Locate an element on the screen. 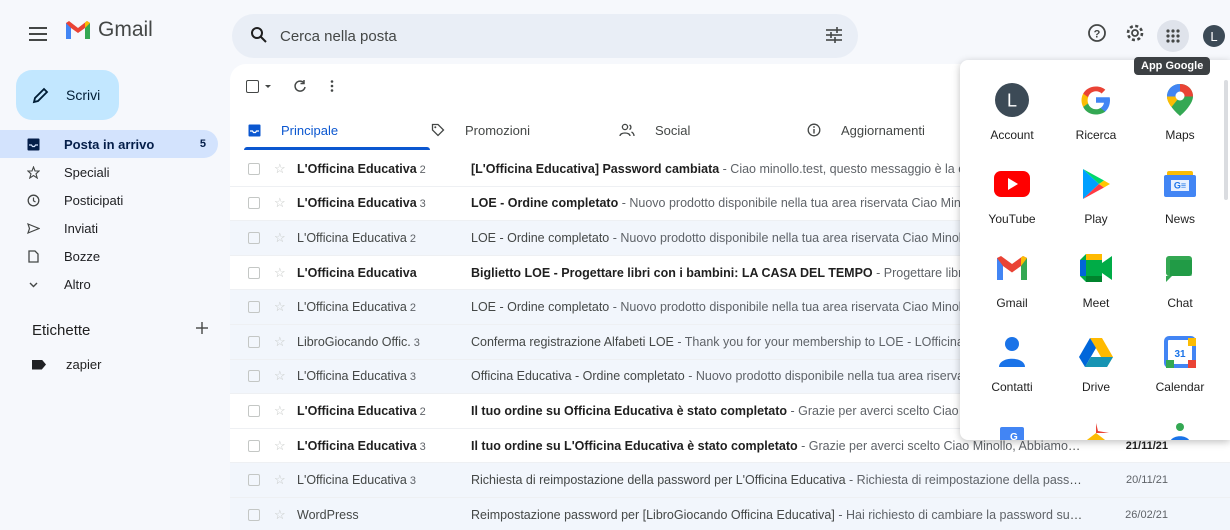  apps-scrollbar is located at coordinates (1226, 140).